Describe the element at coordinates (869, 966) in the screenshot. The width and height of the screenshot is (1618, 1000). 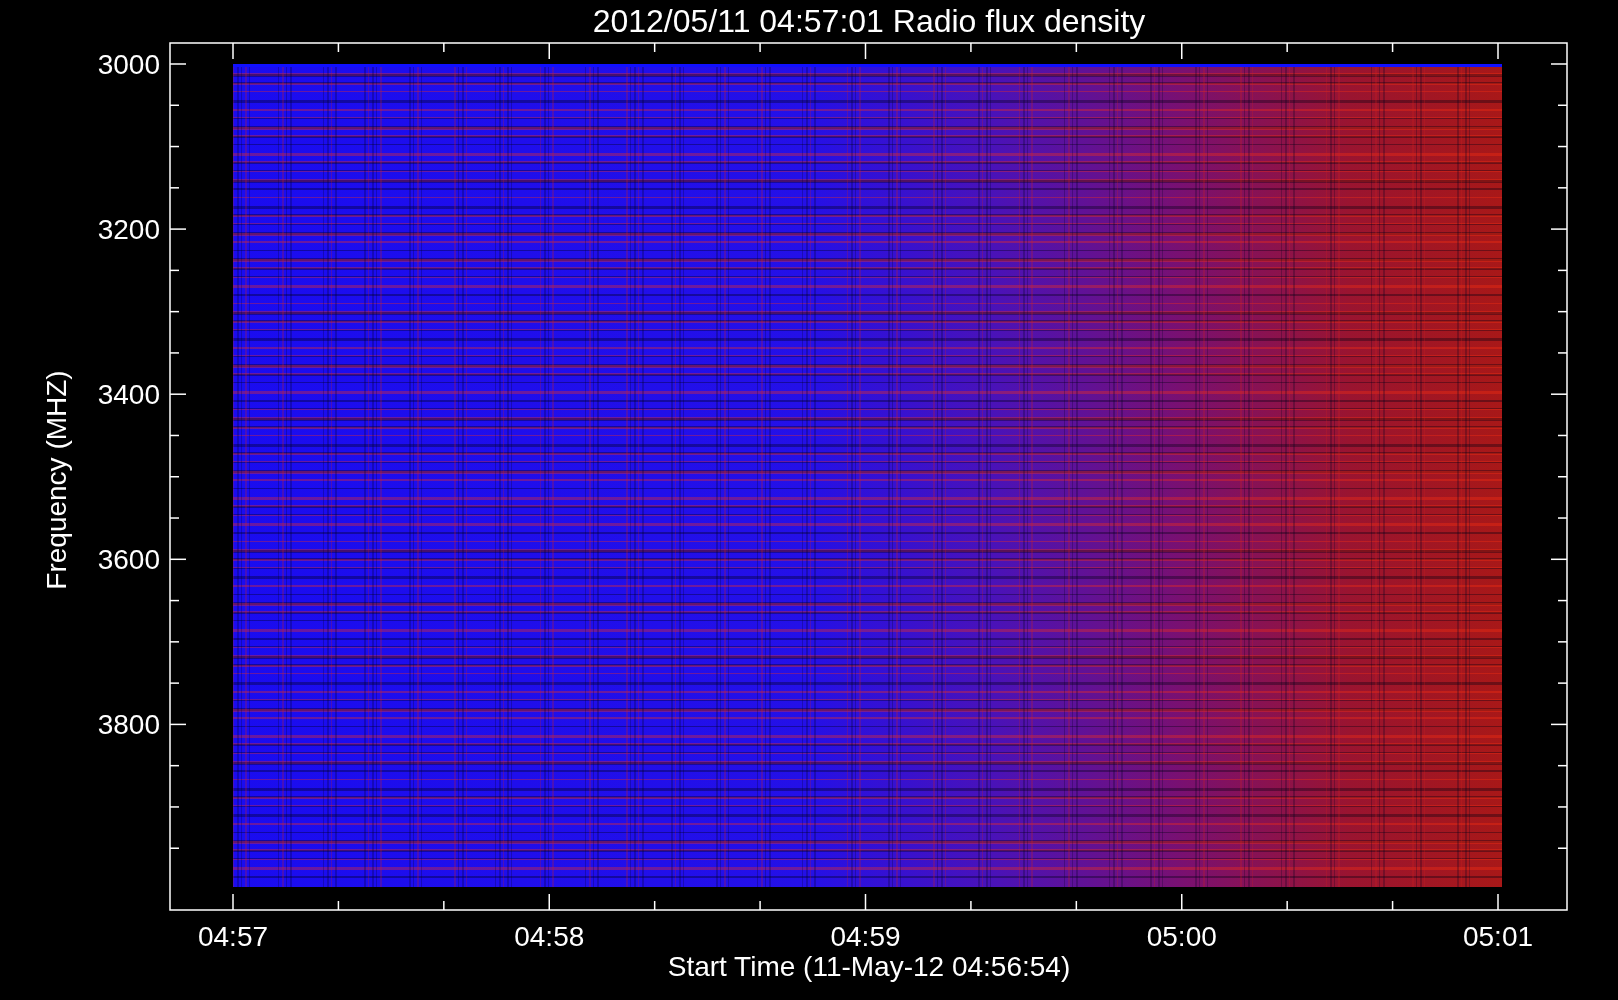
I see `x-axis-label: Start Time (11-May-12 04:56:54)` at that location.